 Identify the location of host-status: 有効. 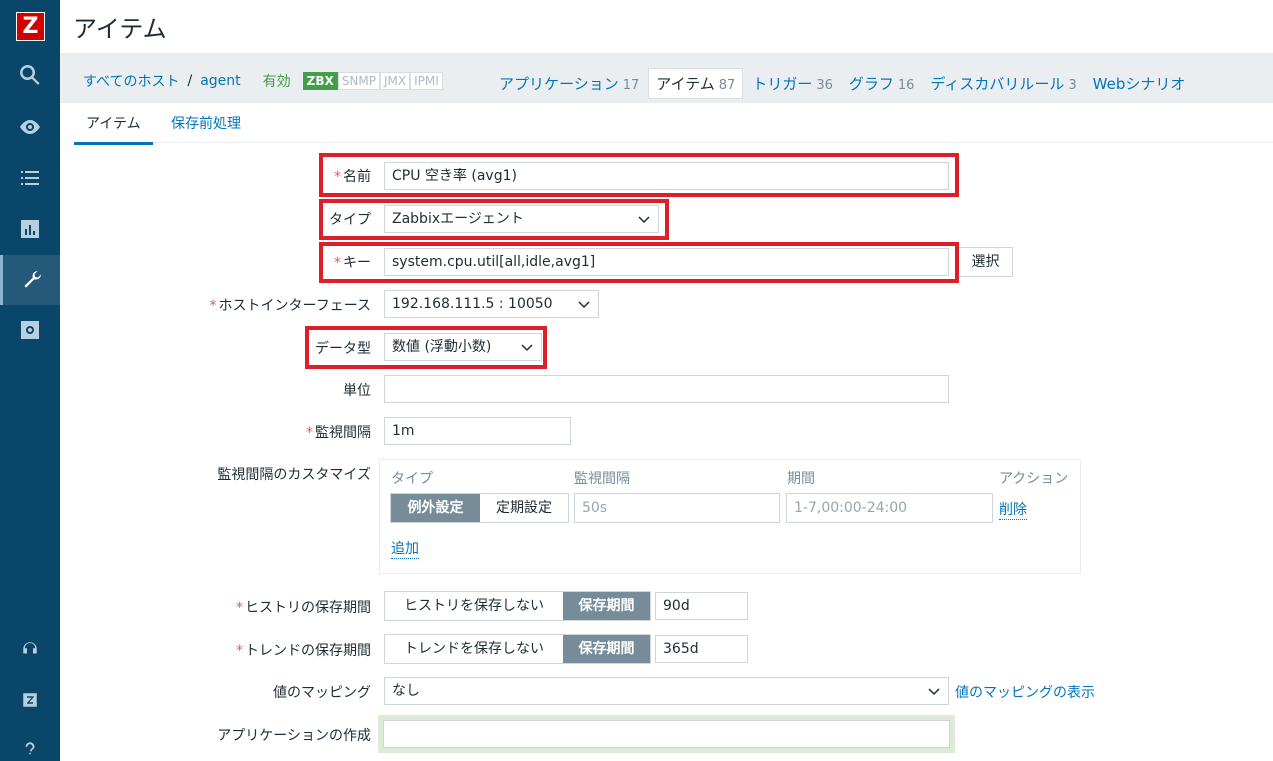
(277, 81).